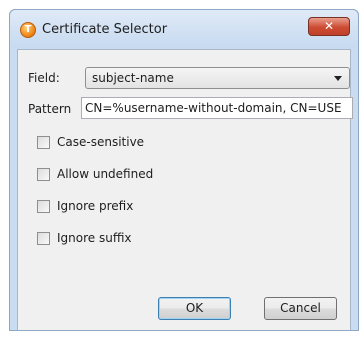 The image size is (362, 338). Describe the element at coordinates (213, 108) in the screenshot. I see `pattern-input-value: CN=%username-without-domain, CN=USE` at that location.